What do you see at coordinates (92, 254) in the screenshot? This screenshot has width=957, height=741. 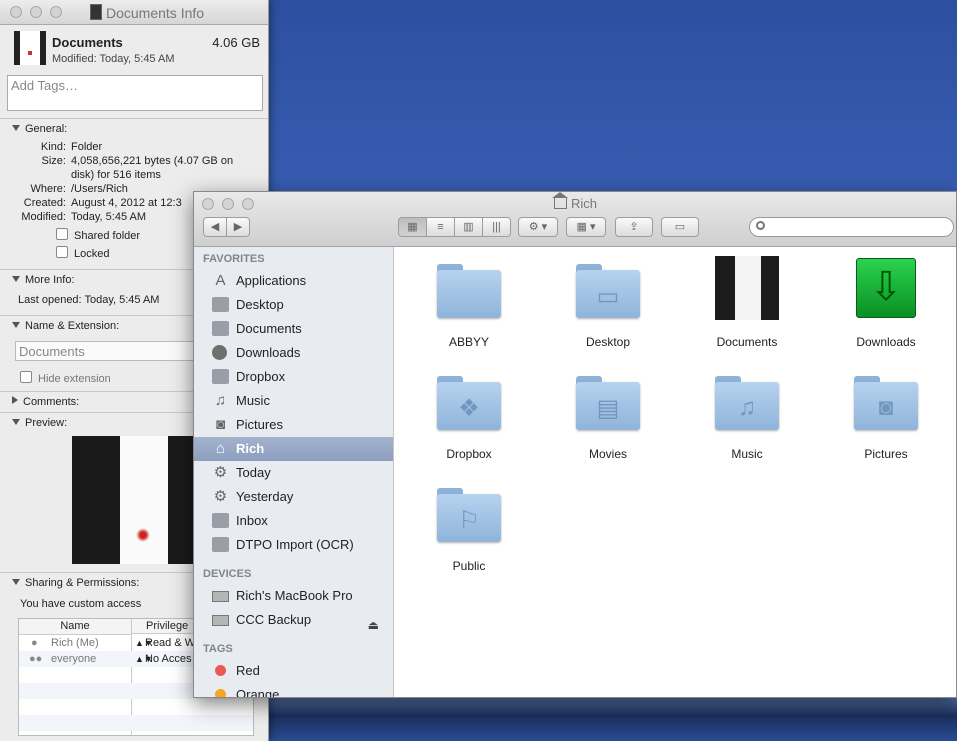 I see `locked-label: Locked` at bounding box center [92, 254].